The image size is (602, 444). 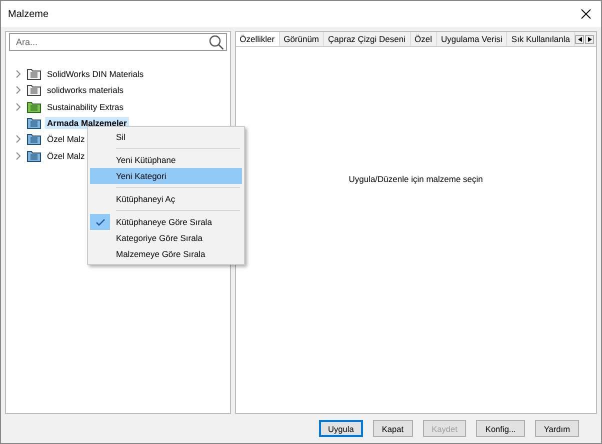 I want to click on menu-item: Kütüphaneye Göre Sırala, so click(x=166, y=222).